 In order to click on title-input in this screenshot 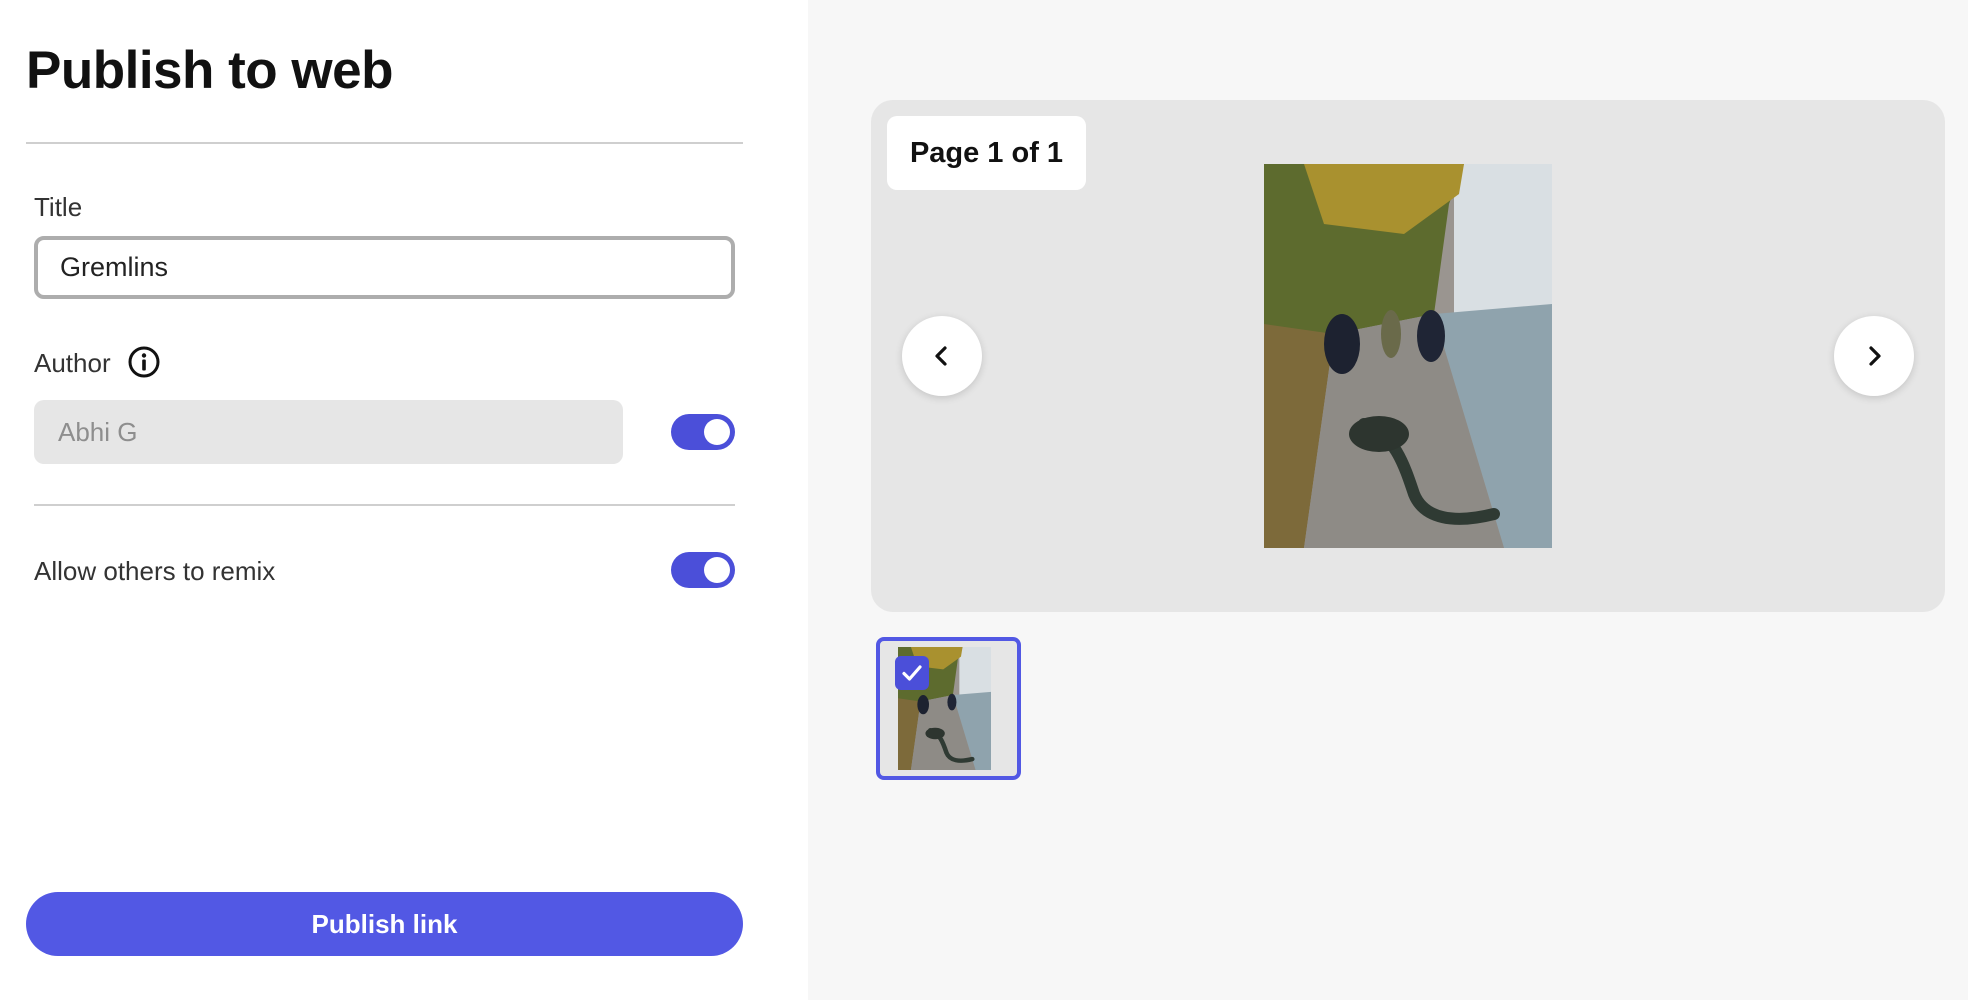, I will do `click(384, 267)`.